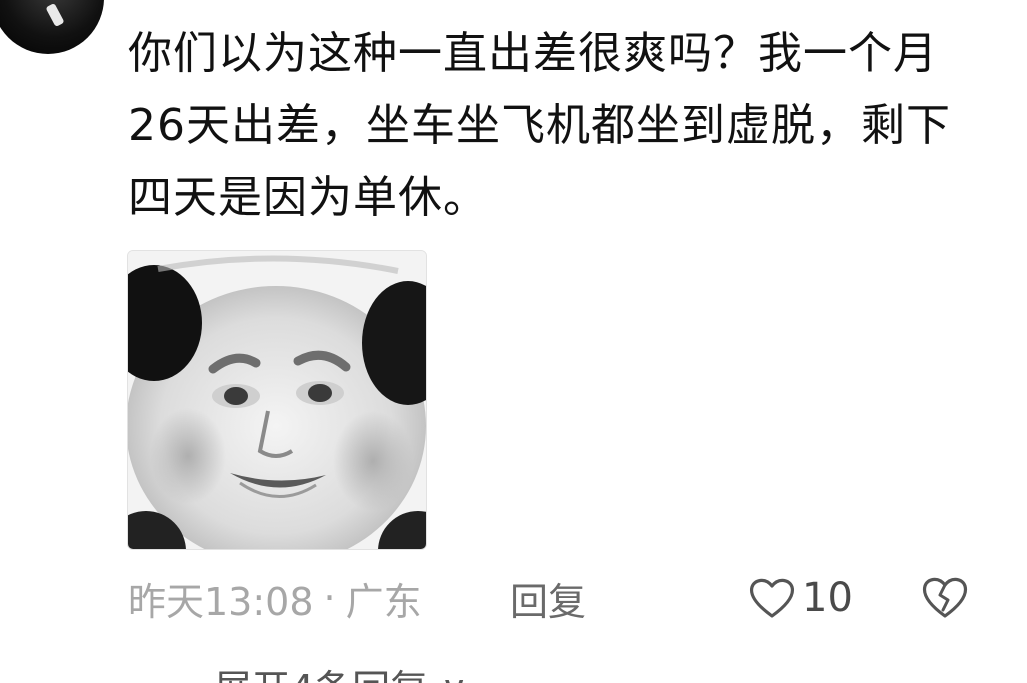 Image resolution: width=1027 pixels, height=683 pixels. I want to click on comment-meta: 昨天13:08 · 广东, so click(275, 598).